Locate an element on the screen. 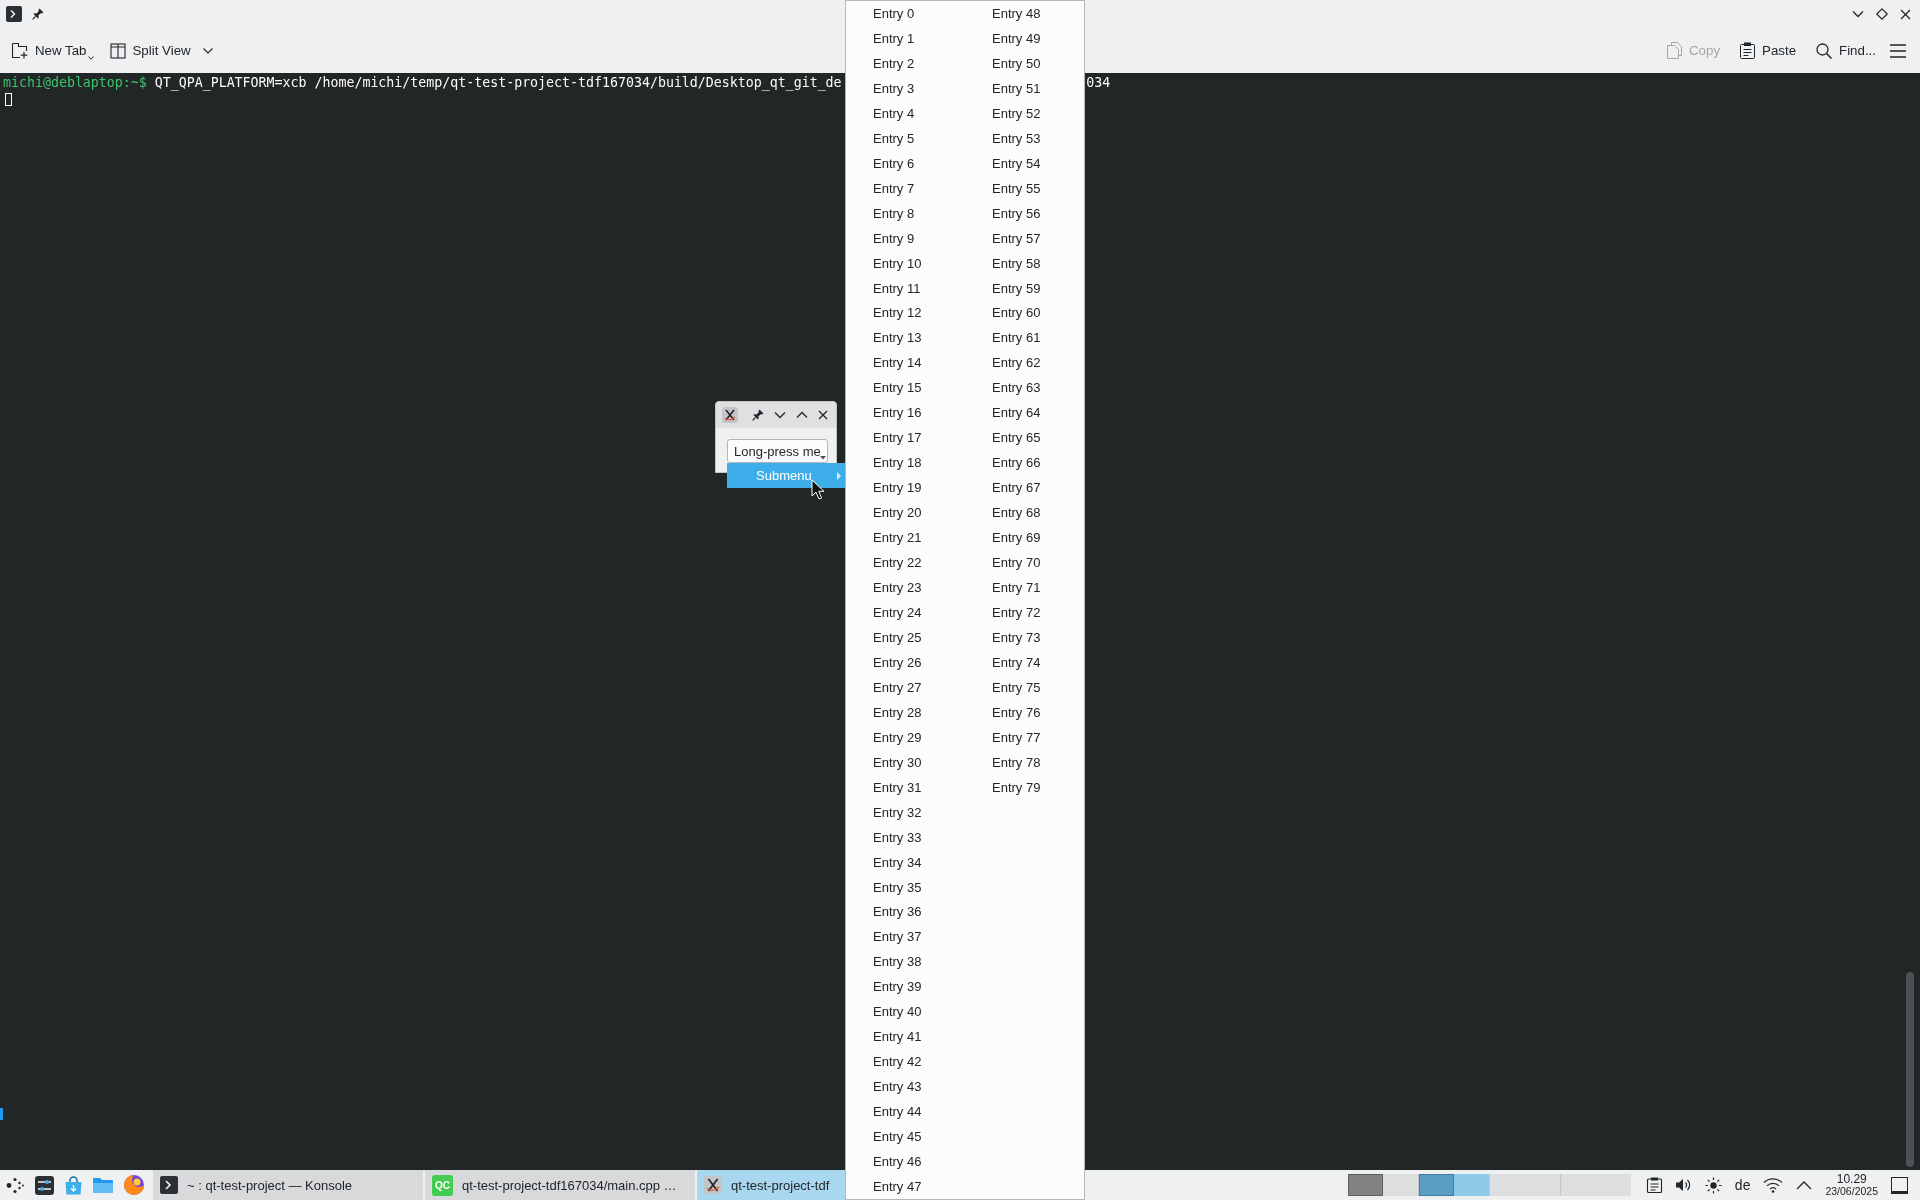 The width and height of the screenshot is (1920, 1200). menu-item: Entry 55 is located at coordinates (1024, 188).